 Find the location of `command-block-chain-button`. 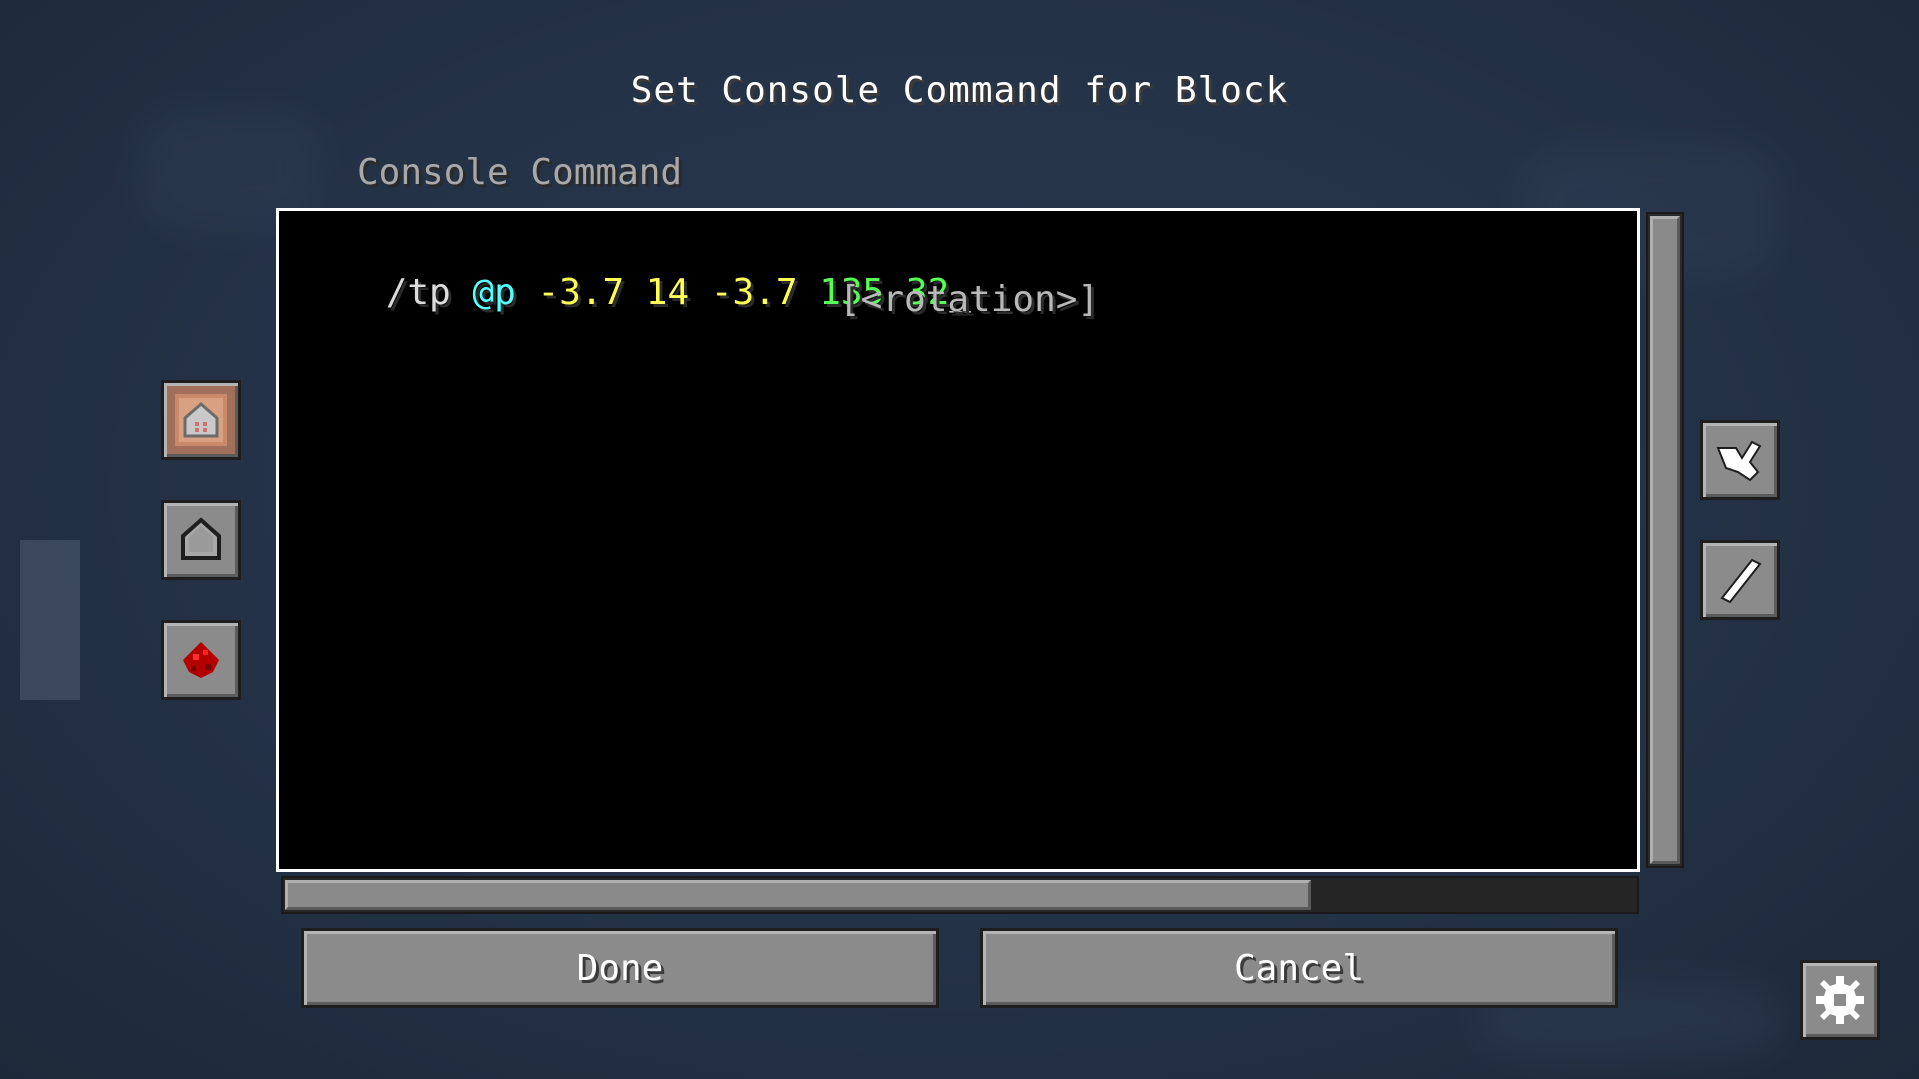

command-block-chain-button is located at coordinates (201, 540).